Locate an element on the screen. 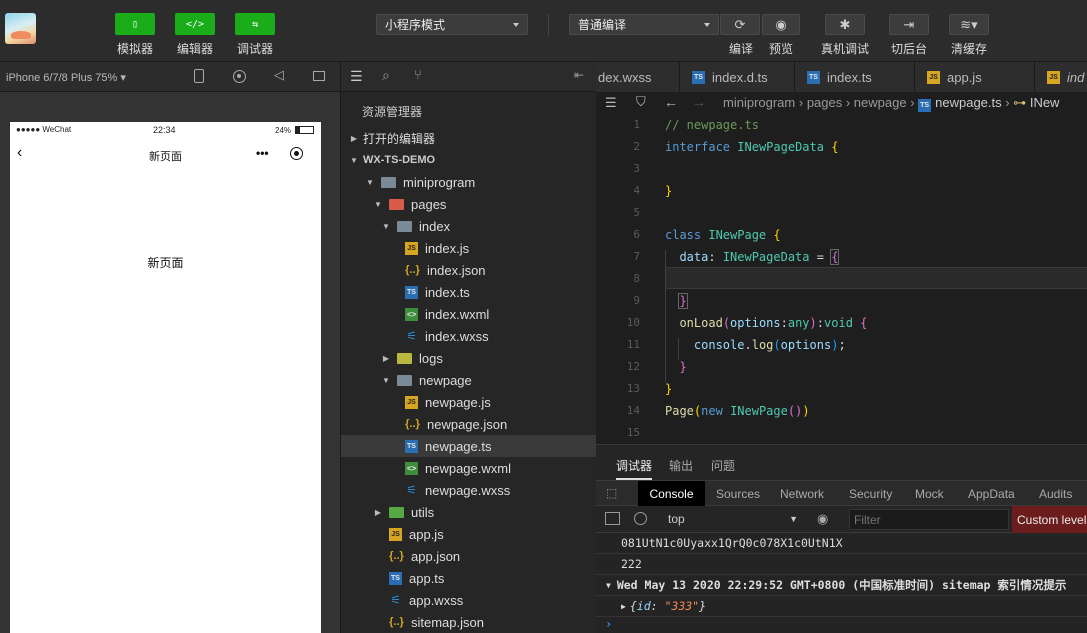  sidebar-toggle-icon is located at coordinates (612, 518).